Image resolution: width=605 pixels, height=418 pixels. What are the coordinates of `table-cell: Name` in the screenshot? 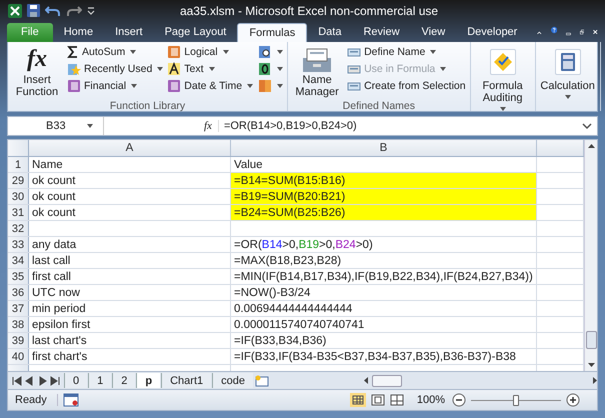 It's located at (130, 164).